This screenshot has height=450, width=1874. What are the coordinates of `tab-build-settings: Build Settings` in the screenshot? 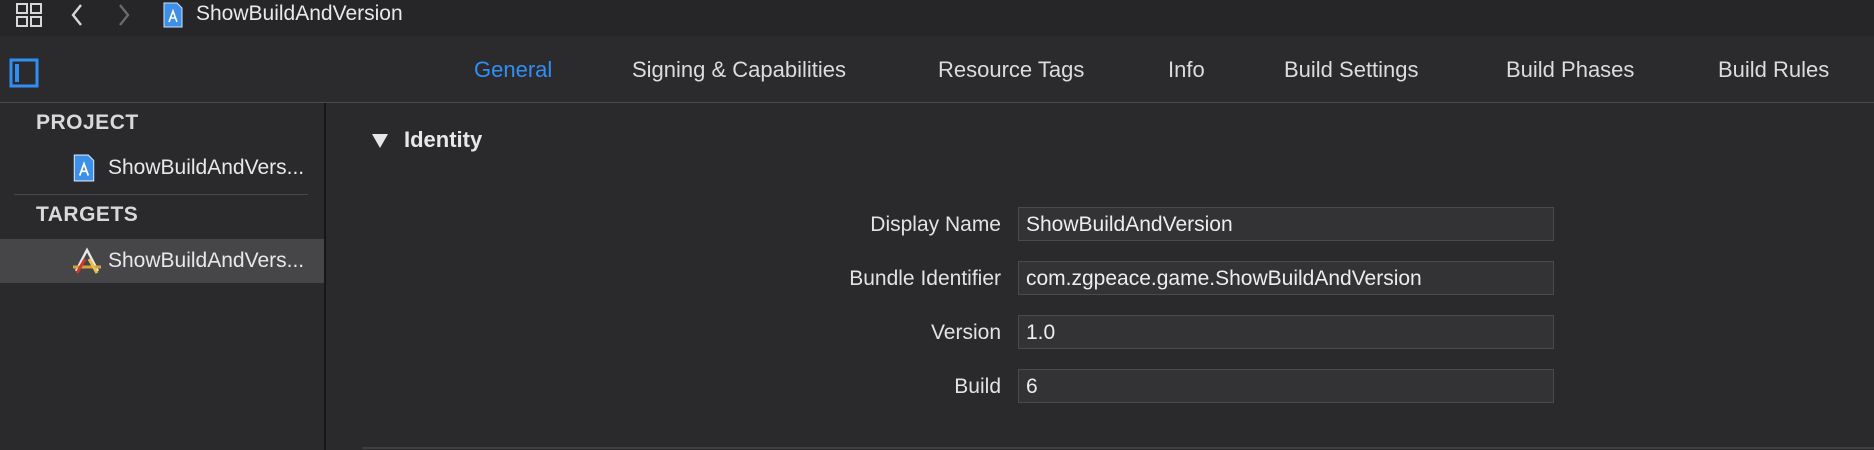 It's located at (1351, 69).